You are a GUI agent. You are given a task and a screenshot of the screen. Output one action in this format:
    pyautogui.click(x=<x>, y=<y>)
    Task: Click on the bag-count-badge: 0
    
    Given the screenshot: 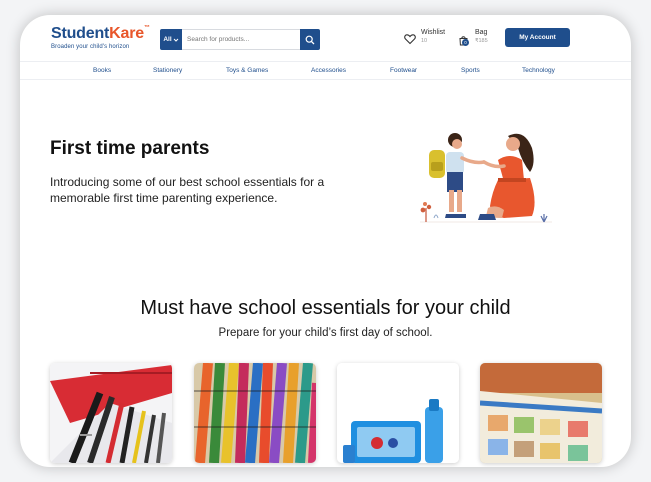 What is the action you would take?
    pyautogui.click(x=465, y=42)
    